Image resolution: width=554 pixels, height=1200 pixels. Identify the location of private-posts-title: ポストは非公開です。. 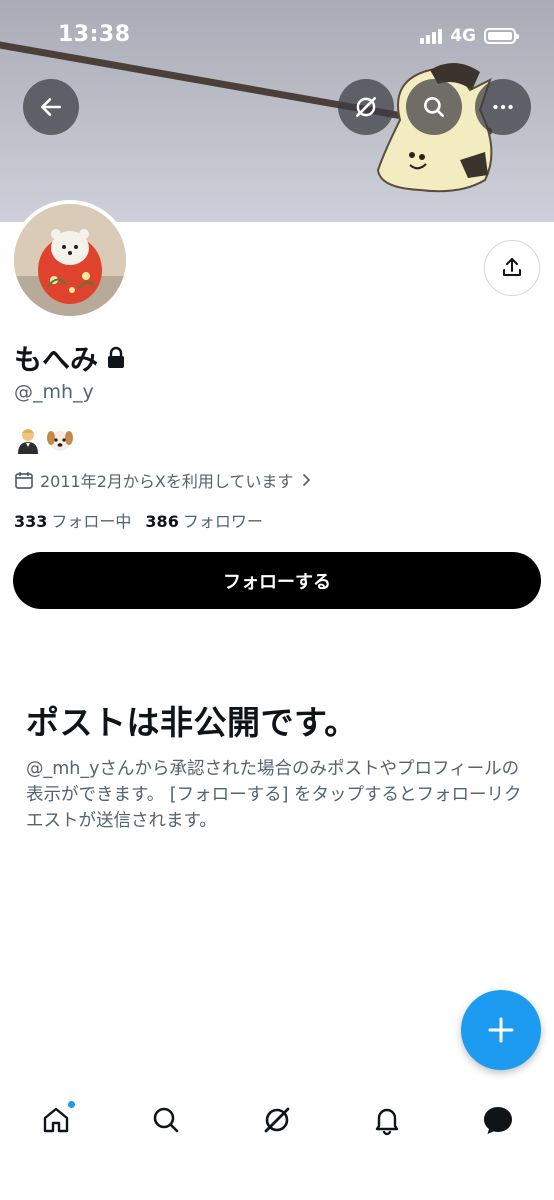
(192, 722).